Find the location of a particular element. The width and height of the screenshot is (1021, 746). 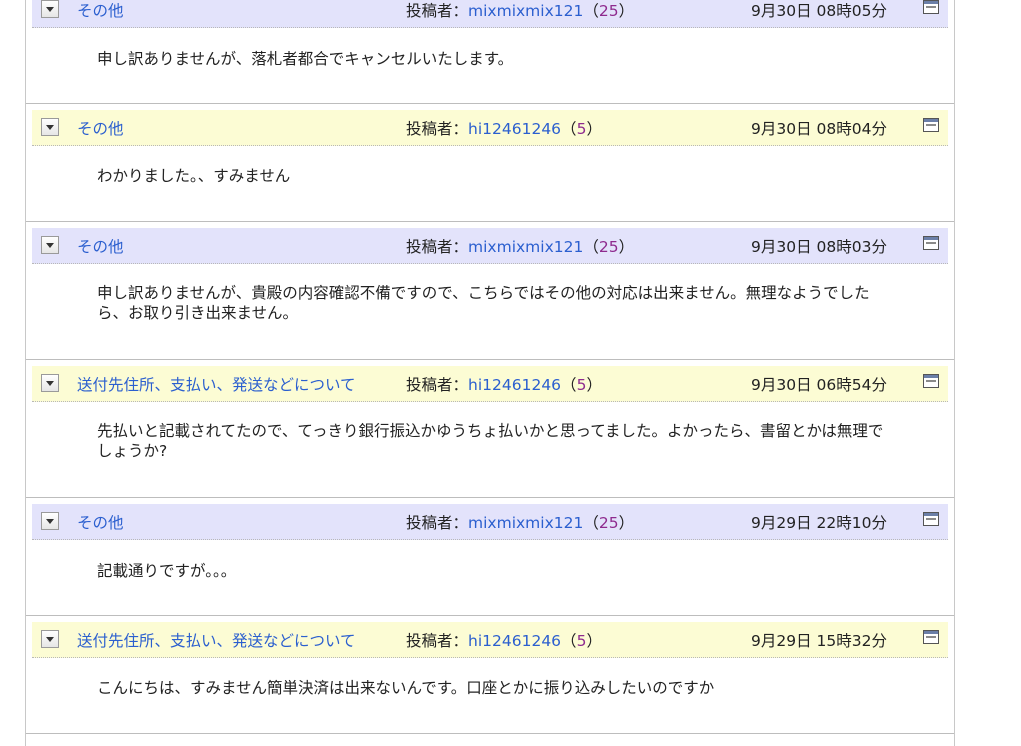

post-date: 9月30日 06時54分 is located at coordinates (819, 385).